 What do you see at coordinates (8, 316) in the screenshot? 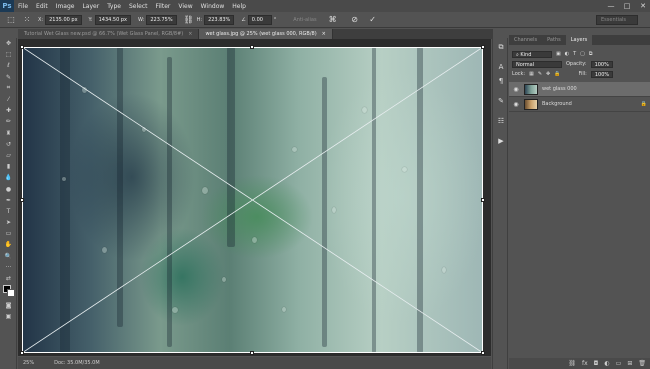
I see `screen-mode-icon: ▣` at bounding box center [8, 316].